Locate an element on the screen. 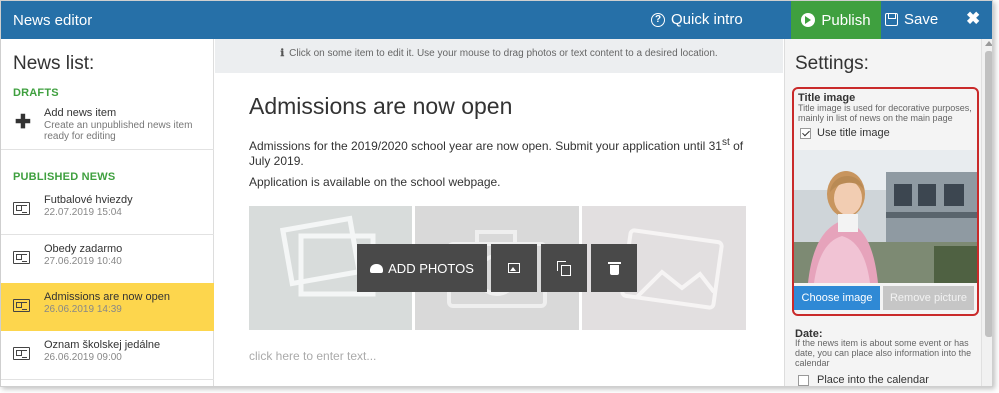 This screenshot has height=393, width=999. drafts-label: DRAFTS is located at coordinates (36, 93).